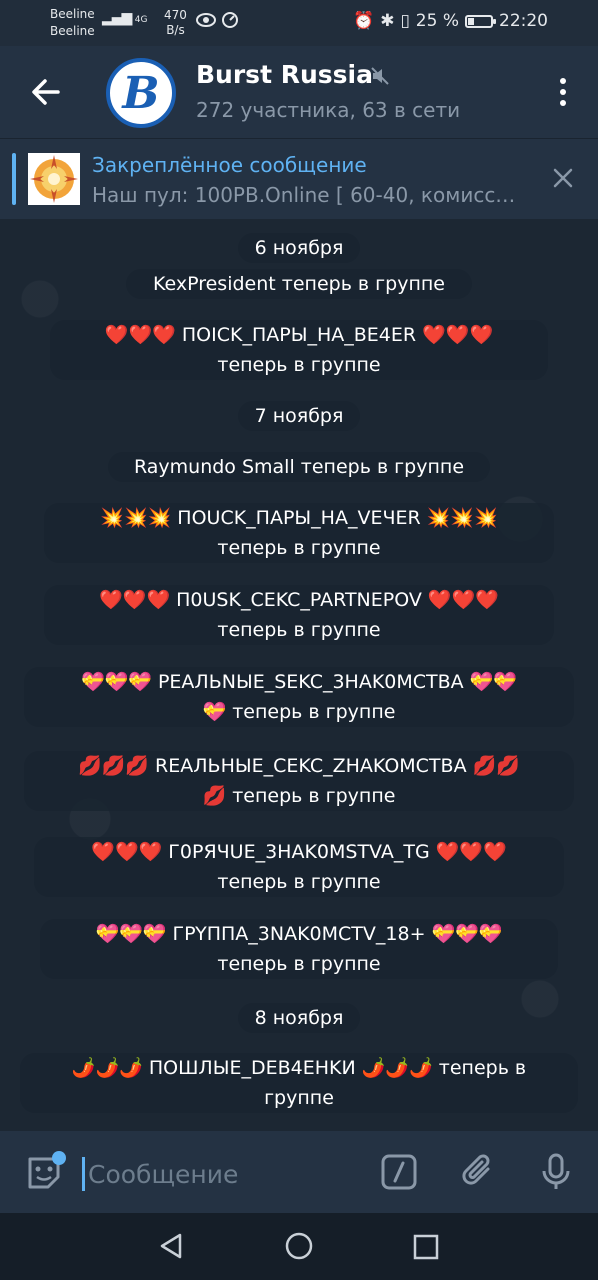 Image resolution: width=598 pixels, height=1280 pixels. Describe the element at coordinates (125, 18) in the screenshot. I see `signal-icon: ▂▄▆ 4G` at that location.